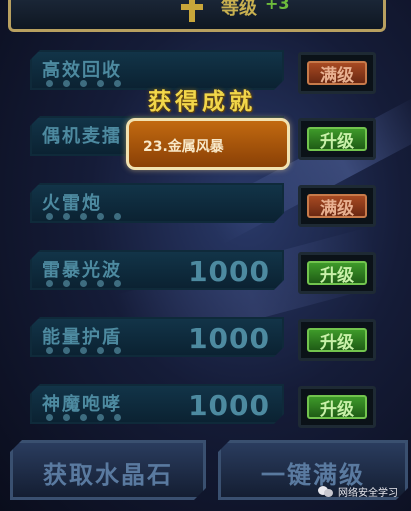 This screenshot has height=511, width=411. I want to click on skill-name: 火雷炮, so click(72, 203).